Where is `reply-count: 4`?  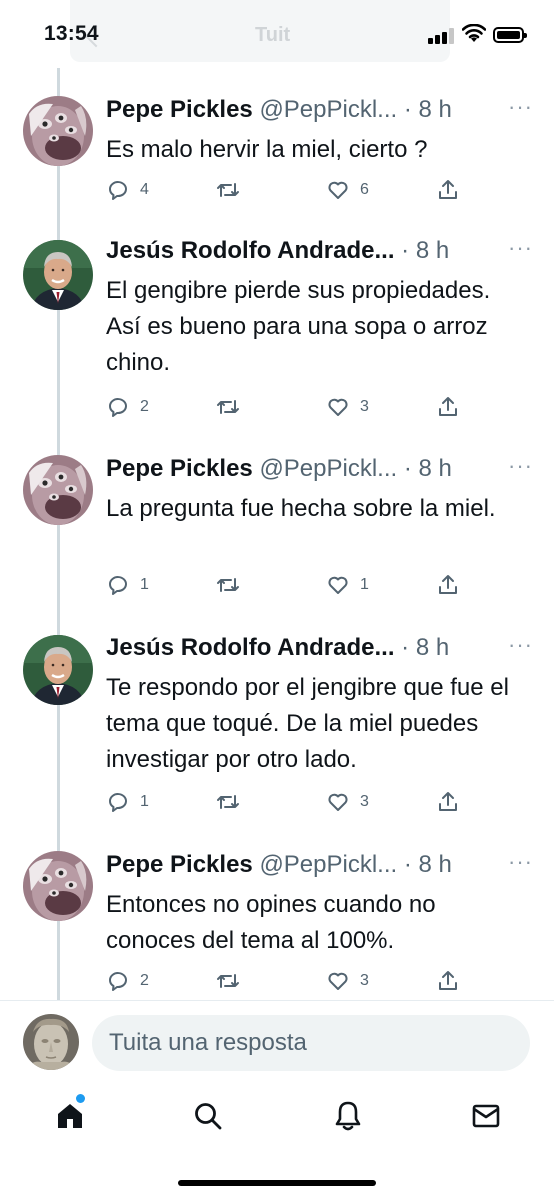
reply-count: 4 is located at coordinates (144, 189).